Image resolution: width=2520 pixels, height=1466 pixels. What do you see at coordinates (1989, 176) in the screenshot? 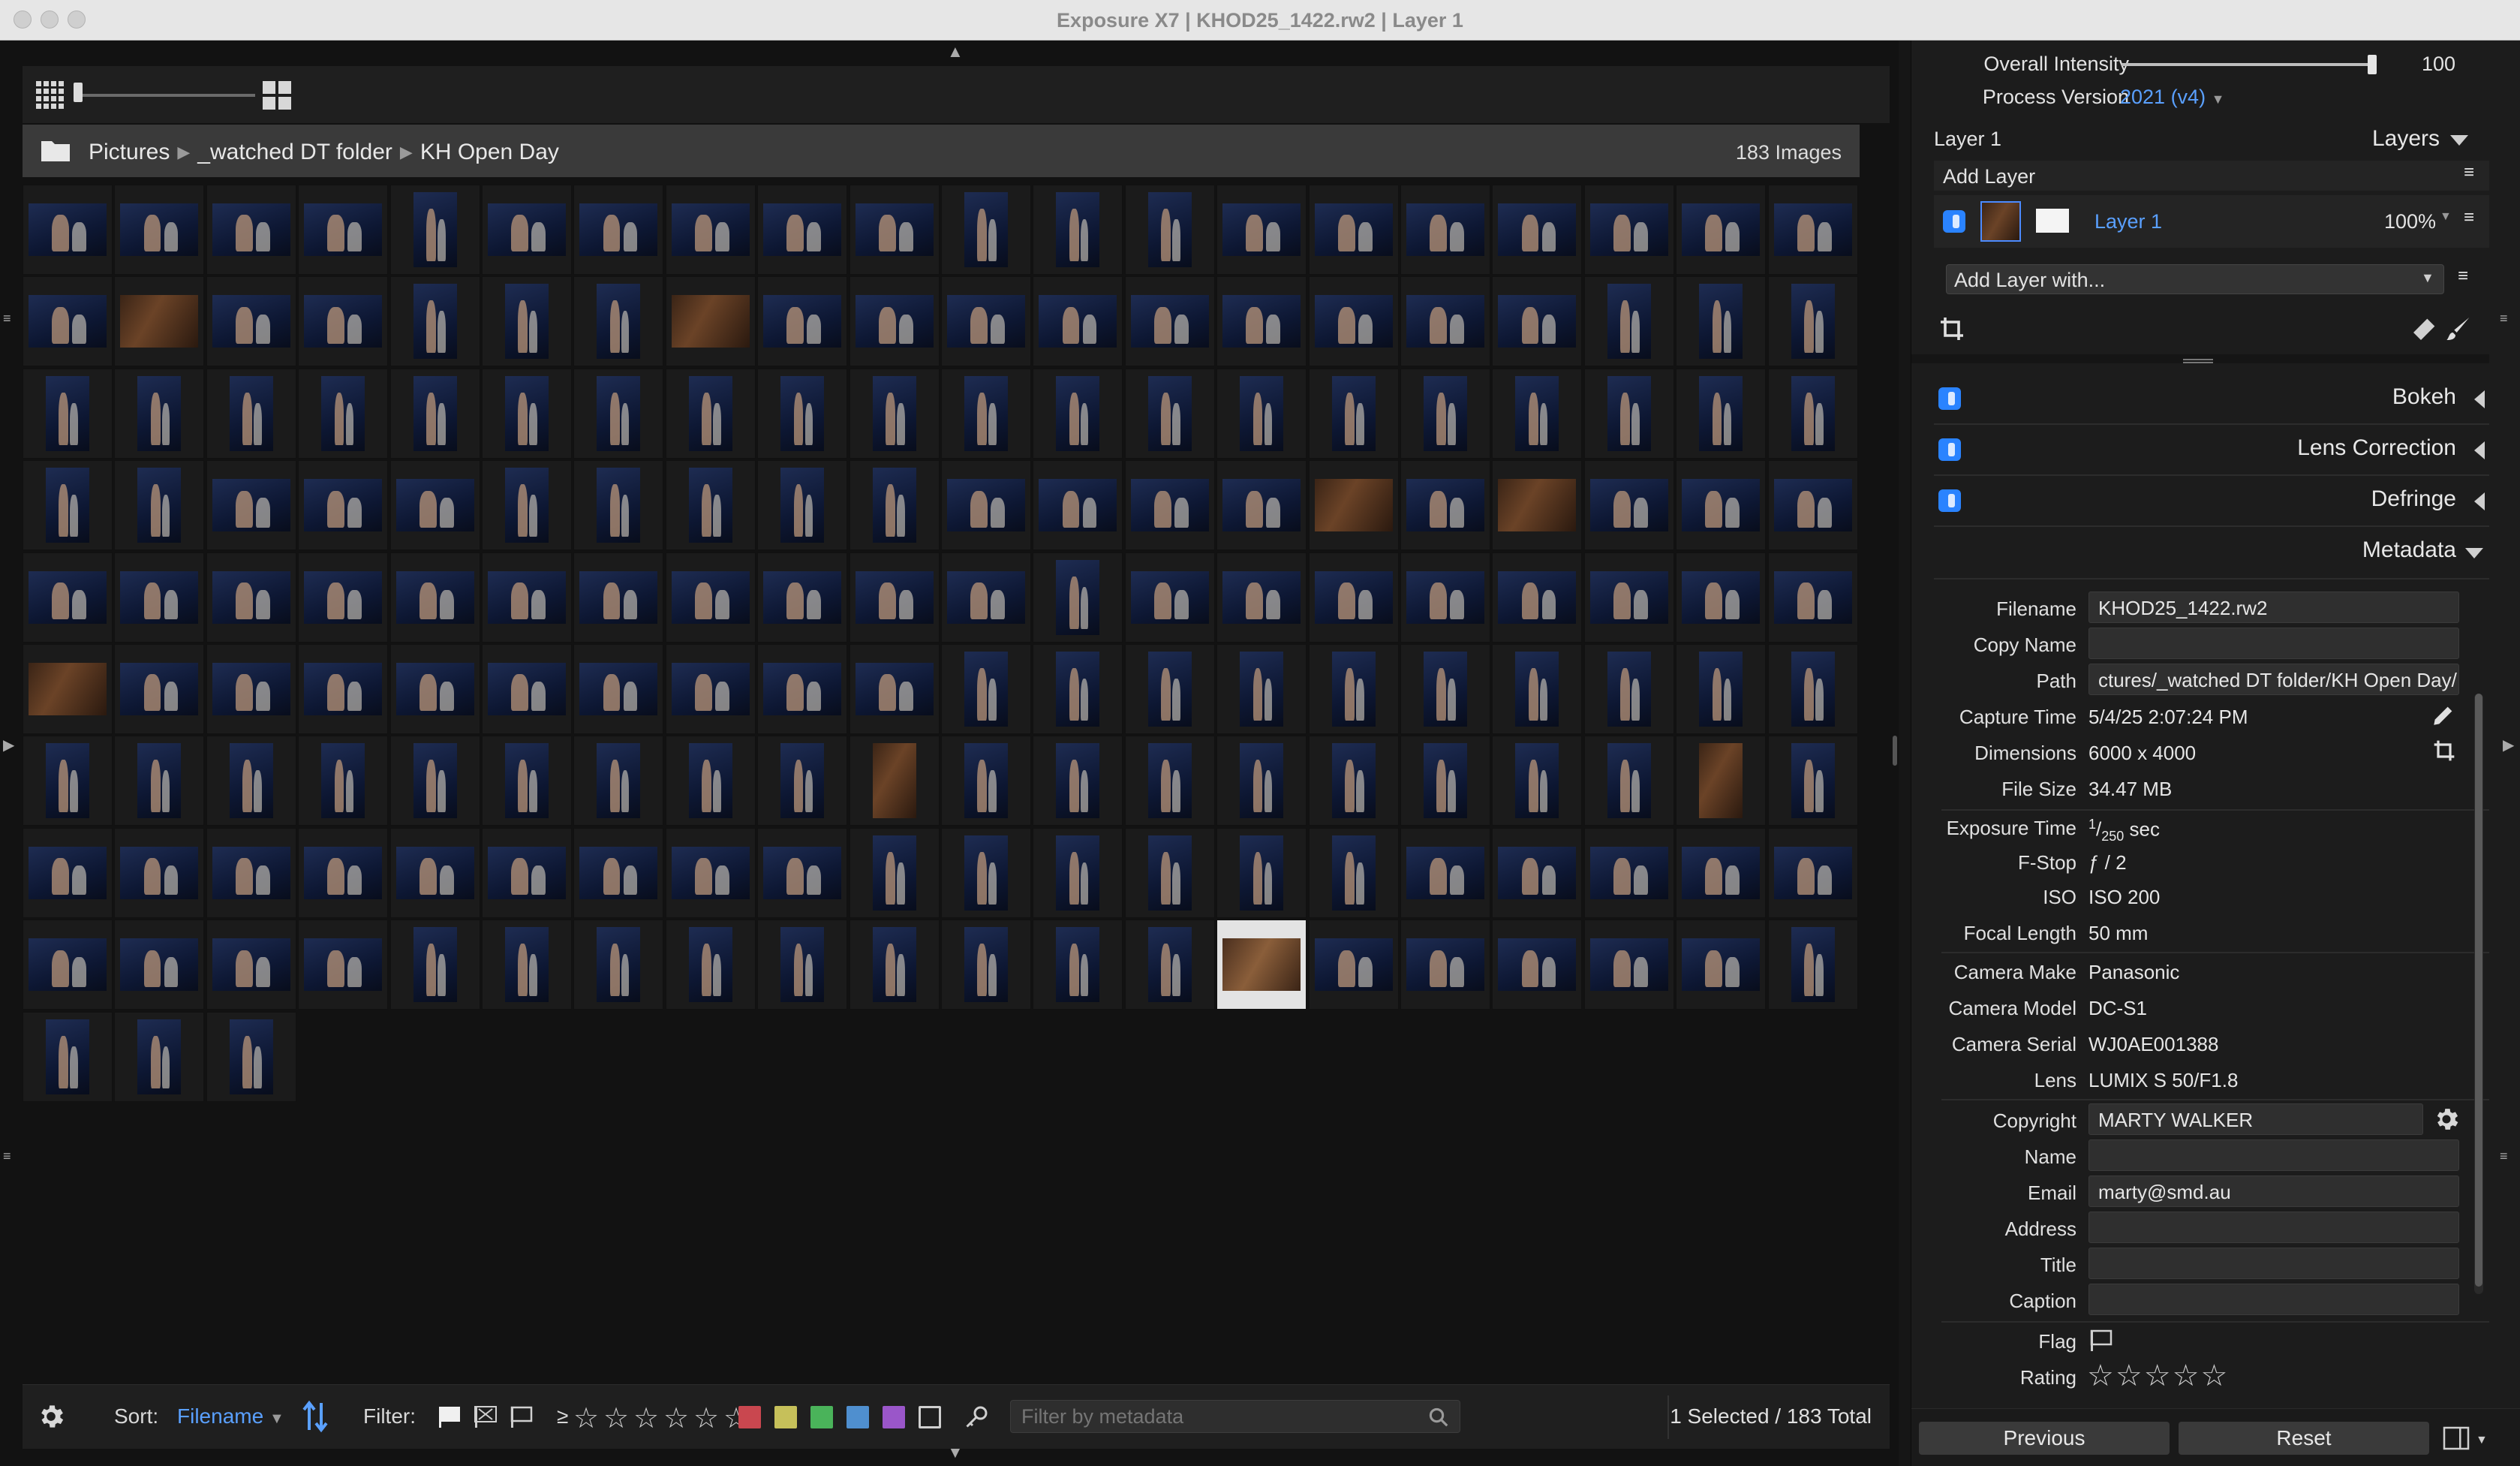
I see `add-layer-button: Add Layer` at bounding box center [1989, 176].